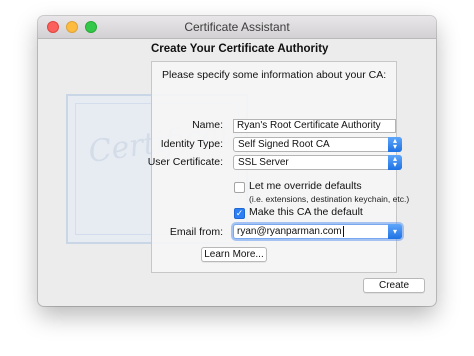 This screenshot has height=356, width=474. I want to click on identity-type-label: Identity Type:, so click(191, 144).